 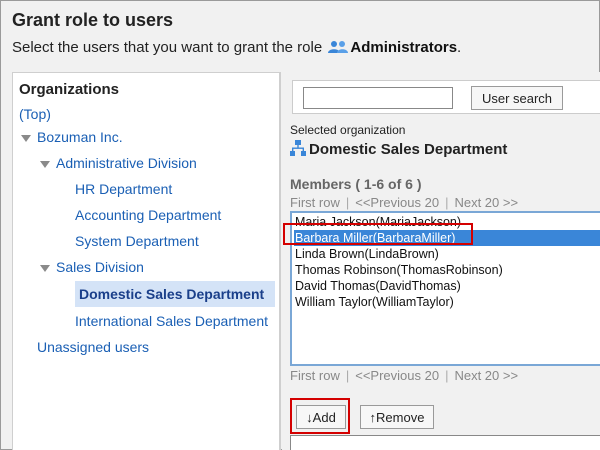 What do you see at coordinates (80, 137) in the screenshot?
I see `tree-item-bozuman: Bozuman Inc.` at bounding box center [80, 137].